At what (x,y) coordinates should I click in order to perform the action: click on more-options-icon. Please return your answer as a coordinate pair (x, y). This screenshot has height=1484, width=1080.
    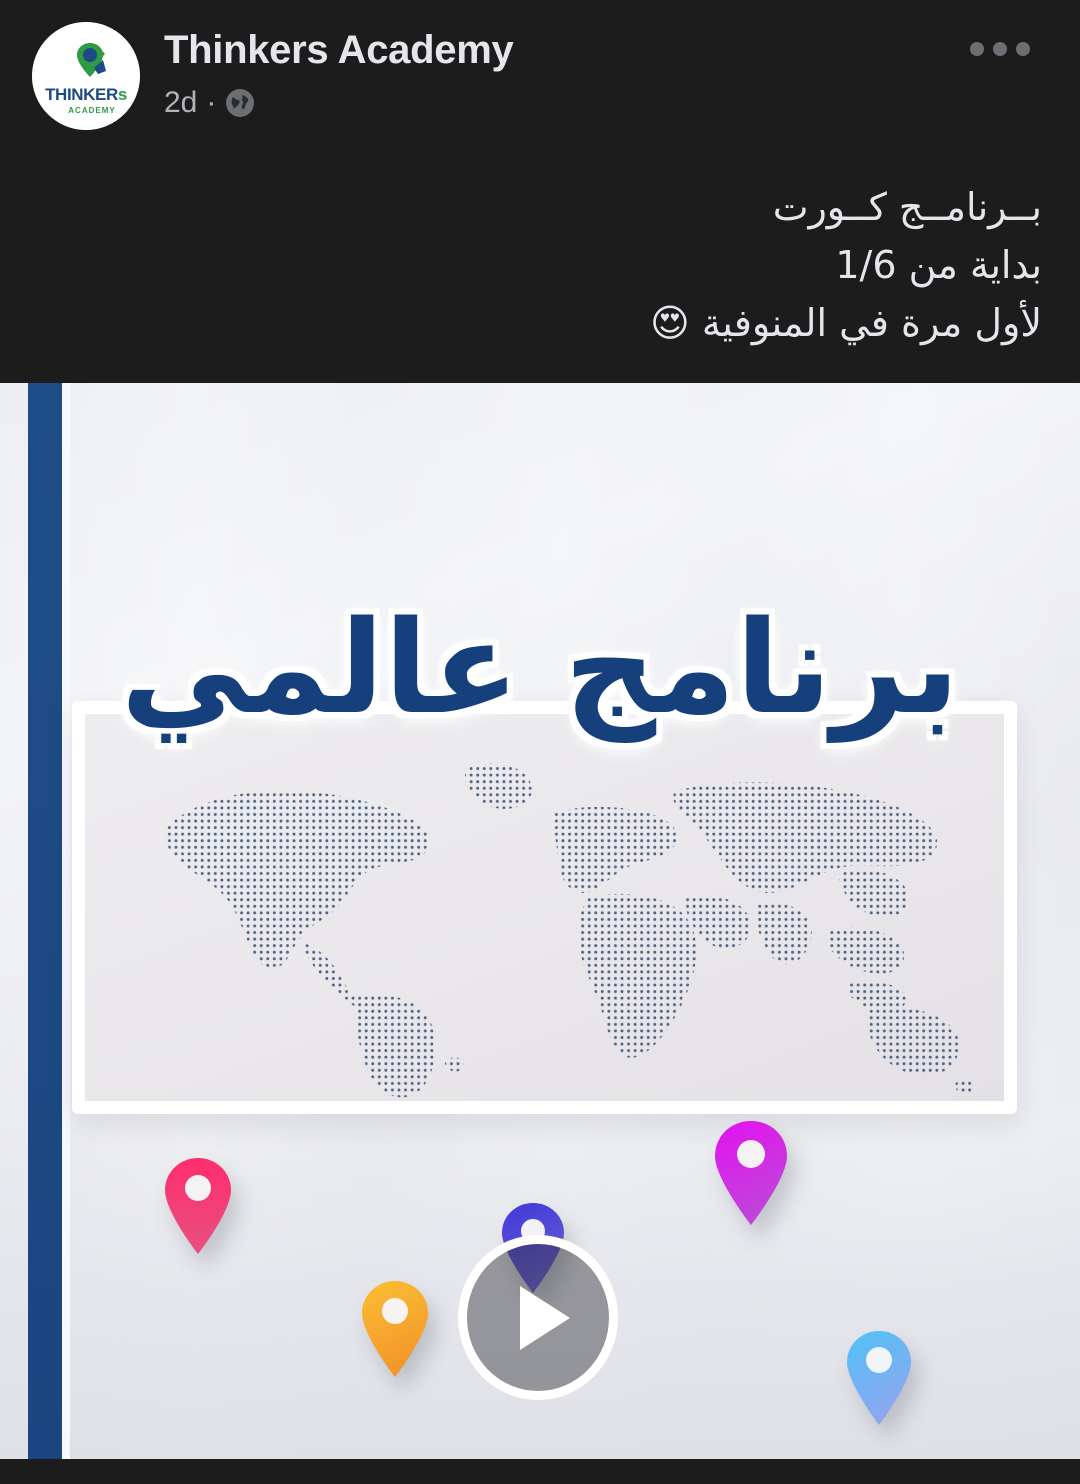
    Looking at the image, I should click on (1000, 49).